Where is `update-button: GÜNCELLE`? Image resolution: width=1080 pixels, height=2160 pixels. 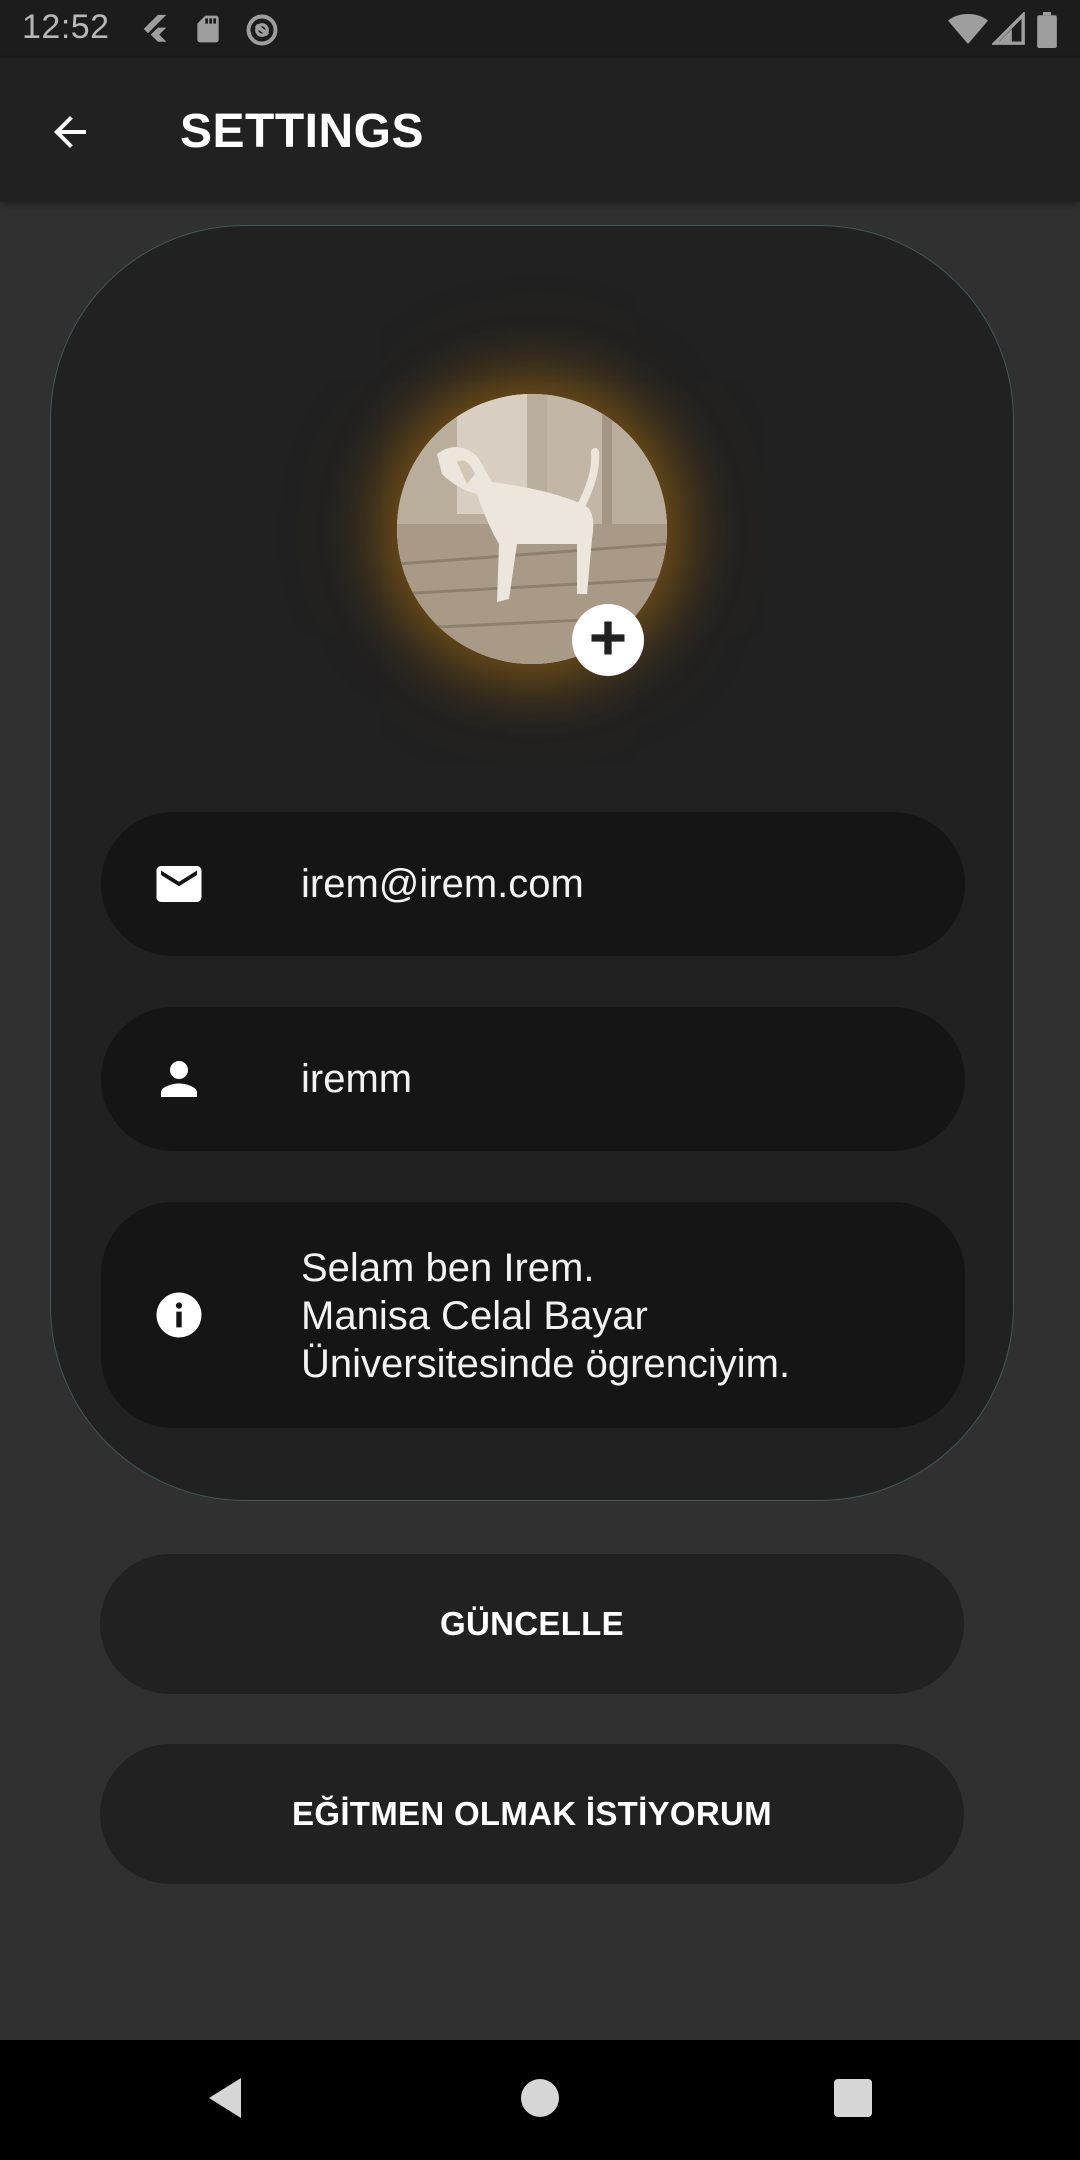 update-button: GÜNCELLE is located at coordinates (532, 1624).